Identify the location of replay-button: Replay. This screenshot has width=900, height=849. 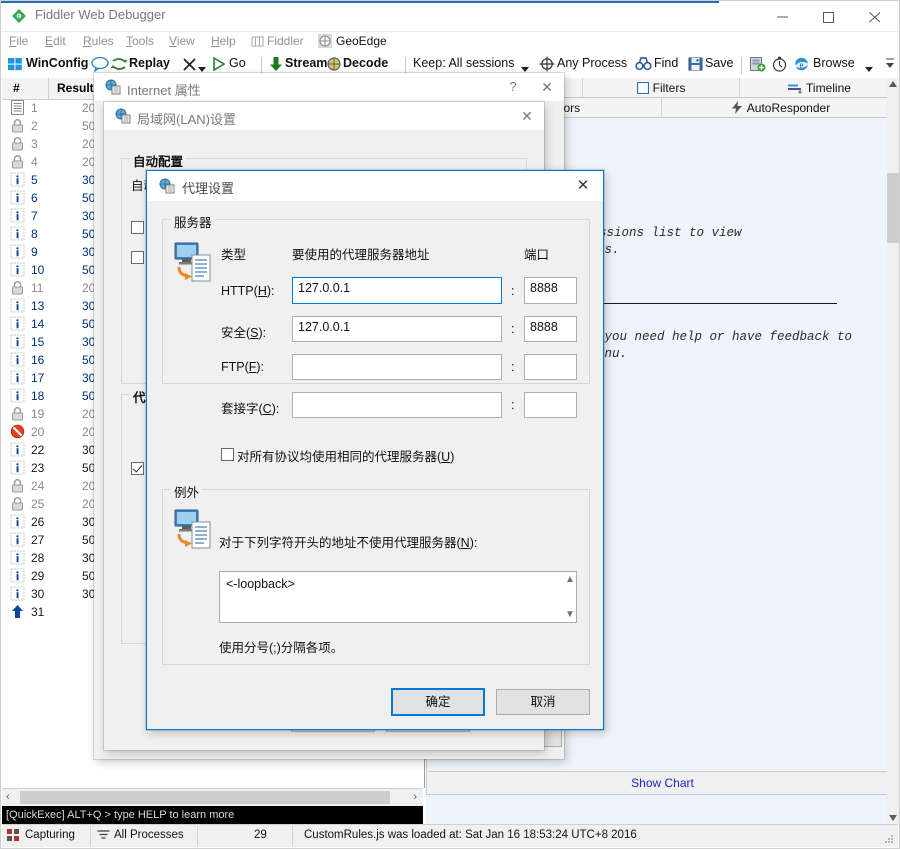
(149, 63).